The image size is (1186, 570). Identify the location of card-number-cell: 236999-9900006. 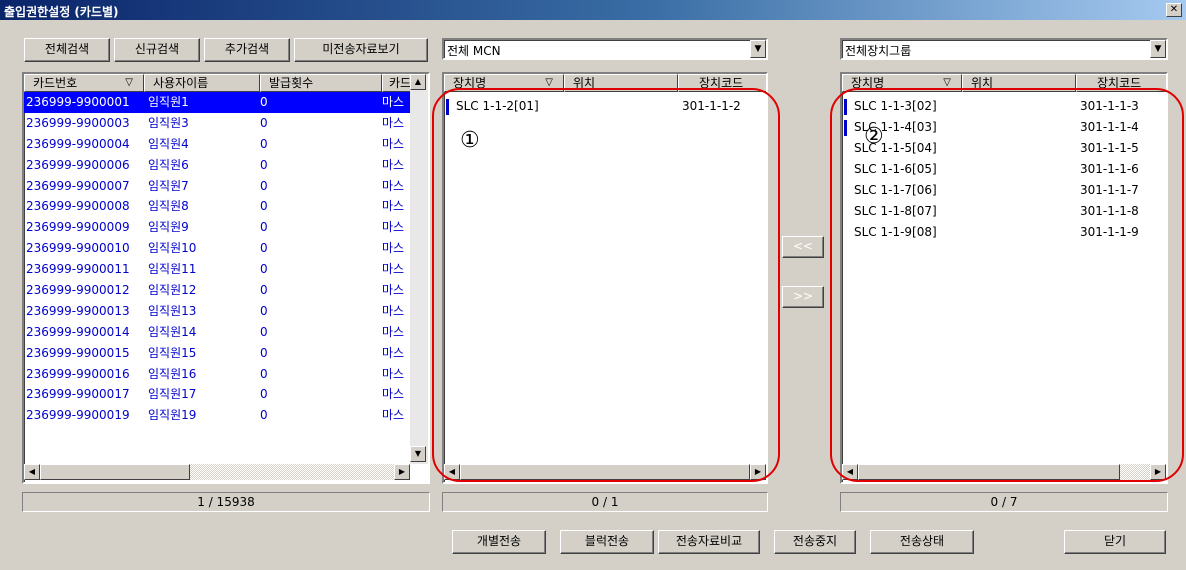
(78, 164).